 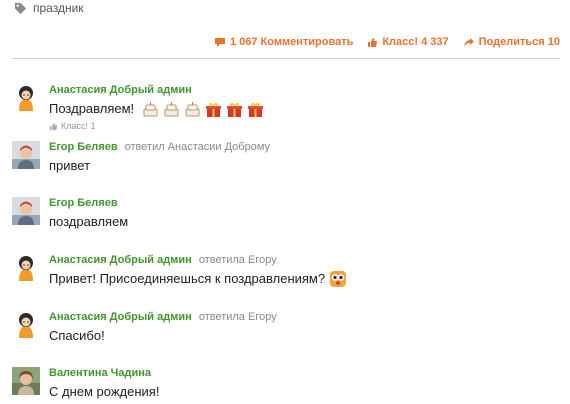 I want to click on tag-row: праздник, so click(x=49, y=8).